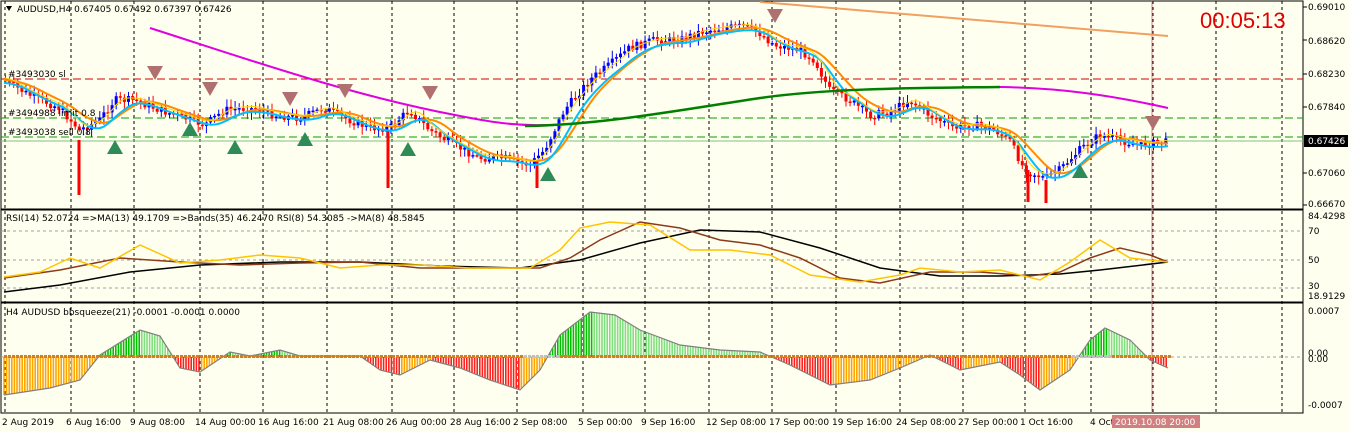 Image resolution: width=1350 pixels, height=432 pixels. I want to click on price-label: 0.66670, so click(1326, 205).